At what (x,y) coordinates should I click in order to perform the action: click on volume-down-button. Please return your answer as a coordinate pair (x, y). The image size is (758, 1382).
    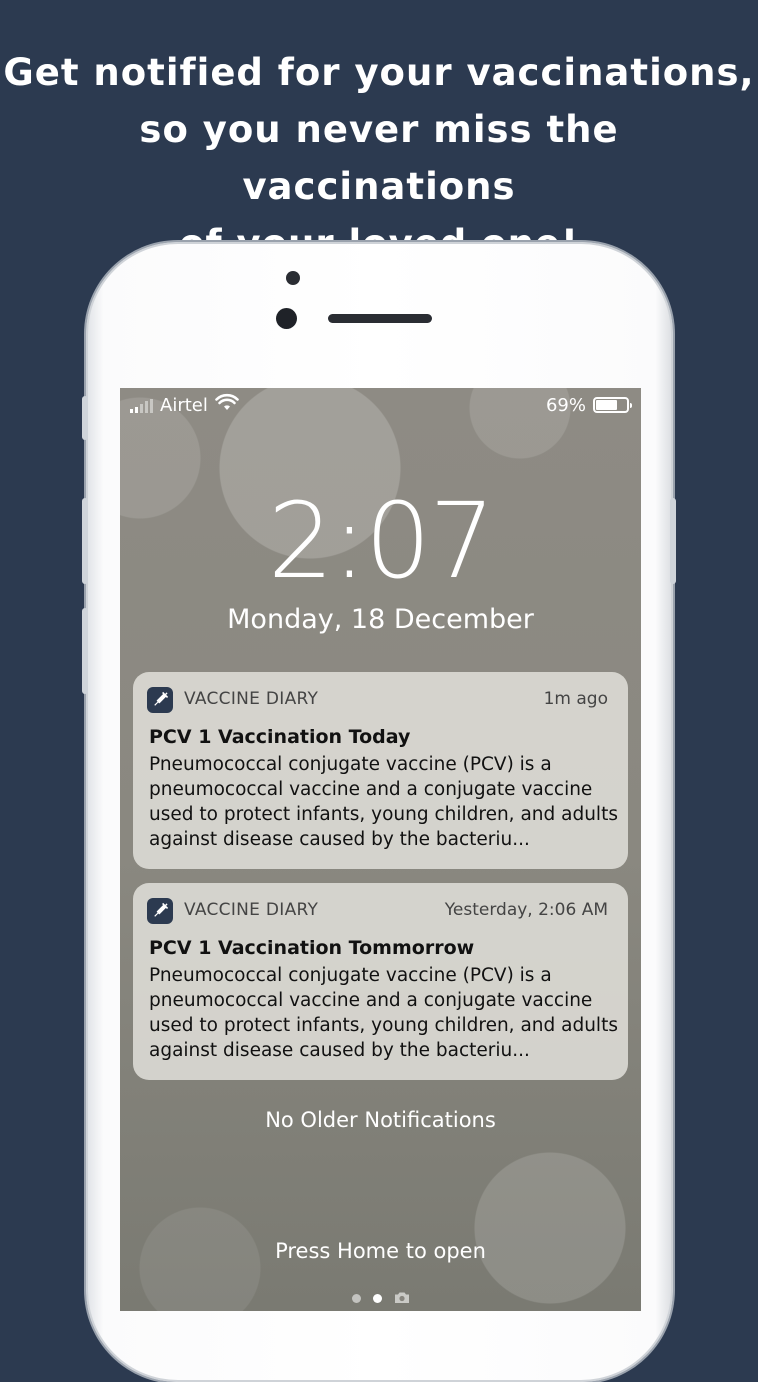
    Looking at the image, I should click on (85, 651).